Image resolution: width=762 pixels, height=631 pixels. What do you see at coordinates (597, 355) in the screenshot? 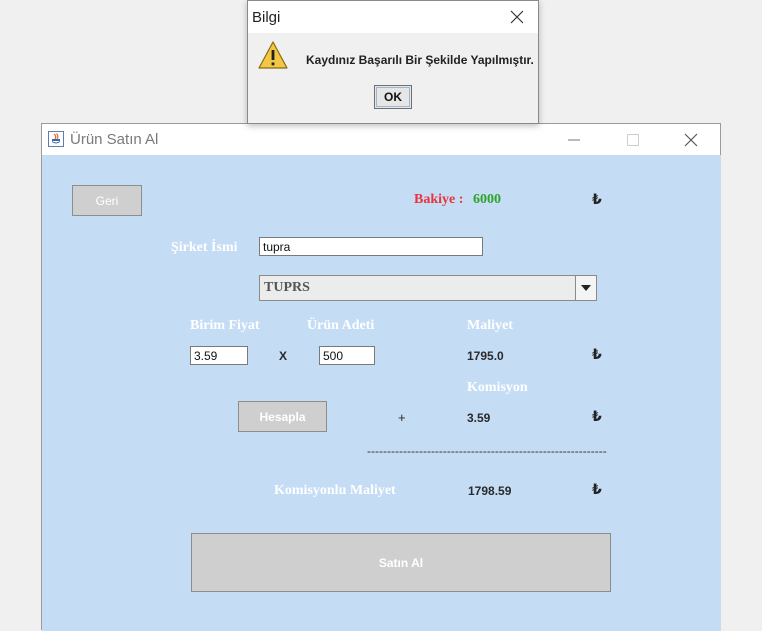
I see `cost-currency: ₺` at bounding box center [597, 355].